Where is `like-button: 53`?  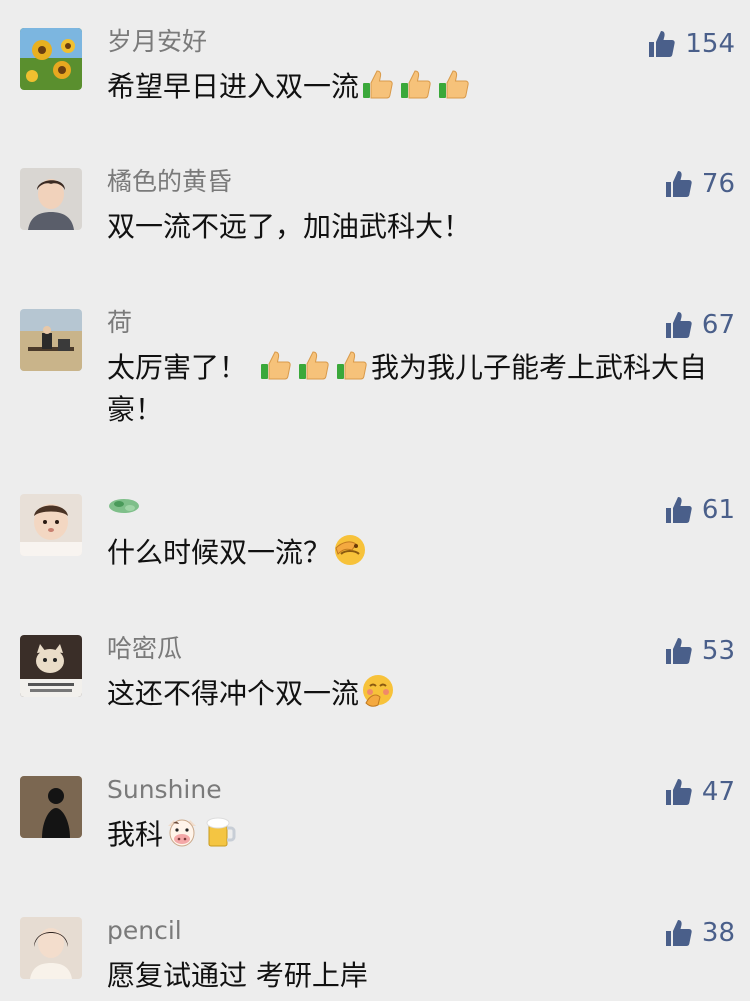
like-button: 53 is located at coordinates (699, 651).